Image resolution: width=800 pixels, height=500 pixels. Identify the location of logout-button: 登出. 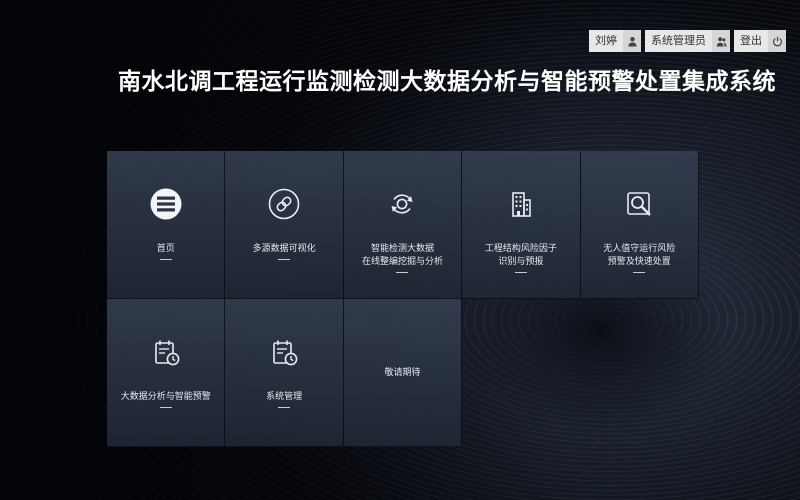
(751, 41).